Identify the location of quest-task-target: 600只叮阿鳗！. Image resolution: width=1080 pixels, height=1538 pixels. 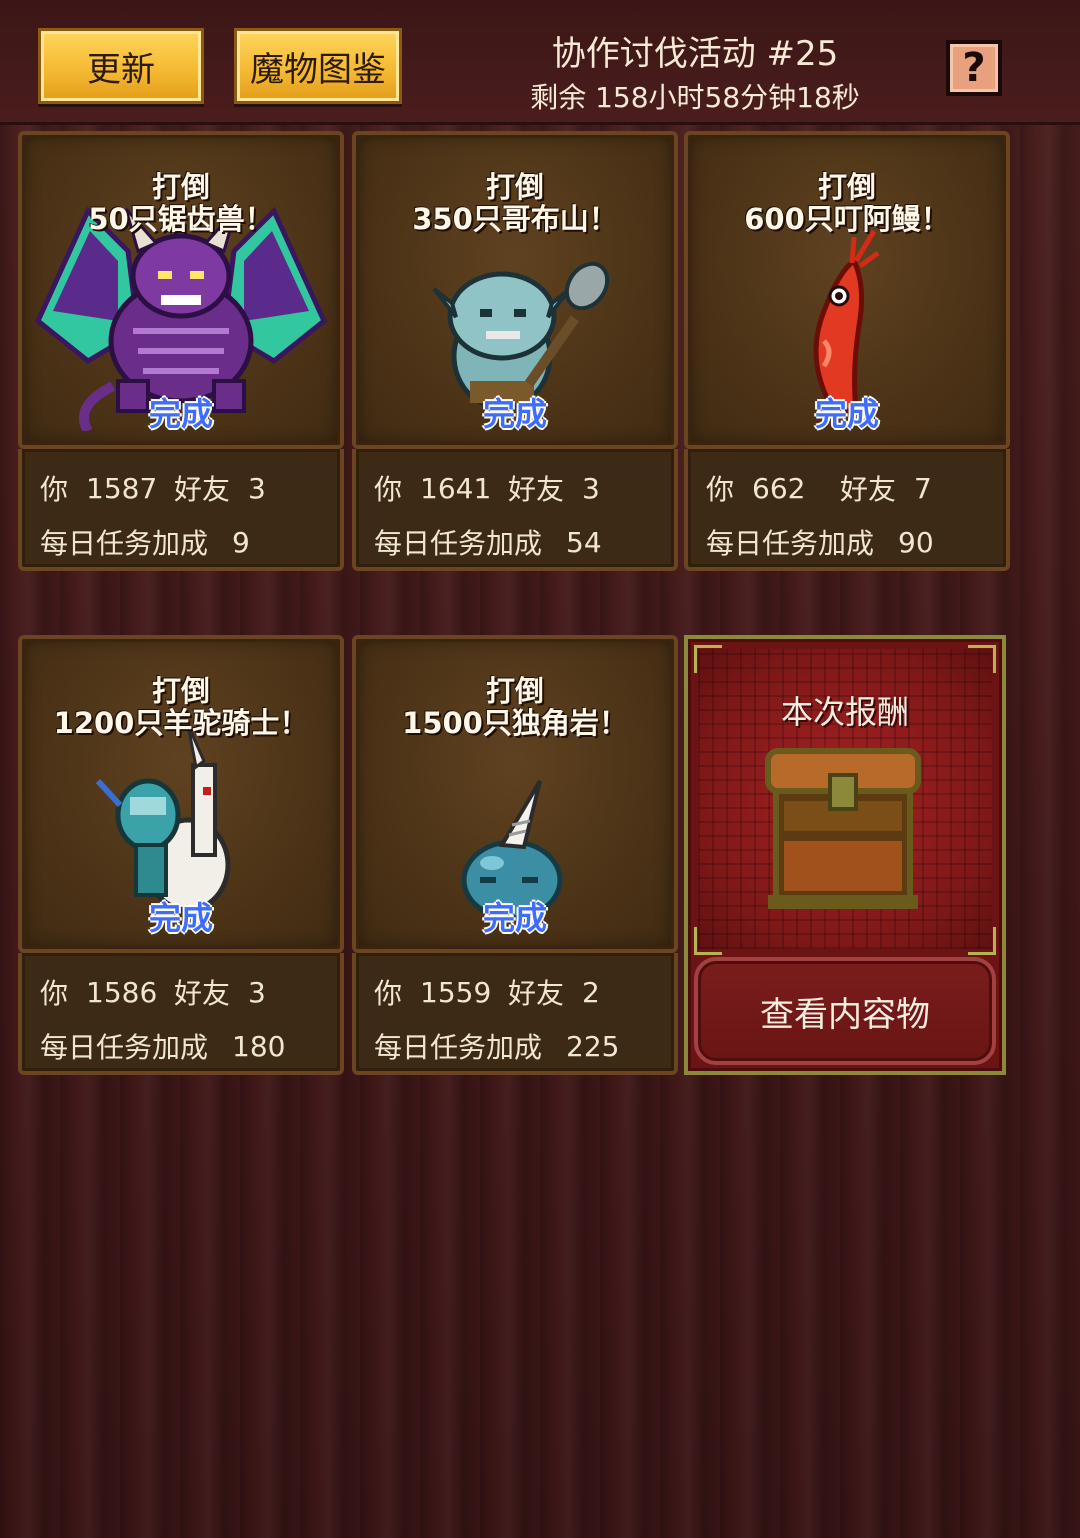
(847, 219).